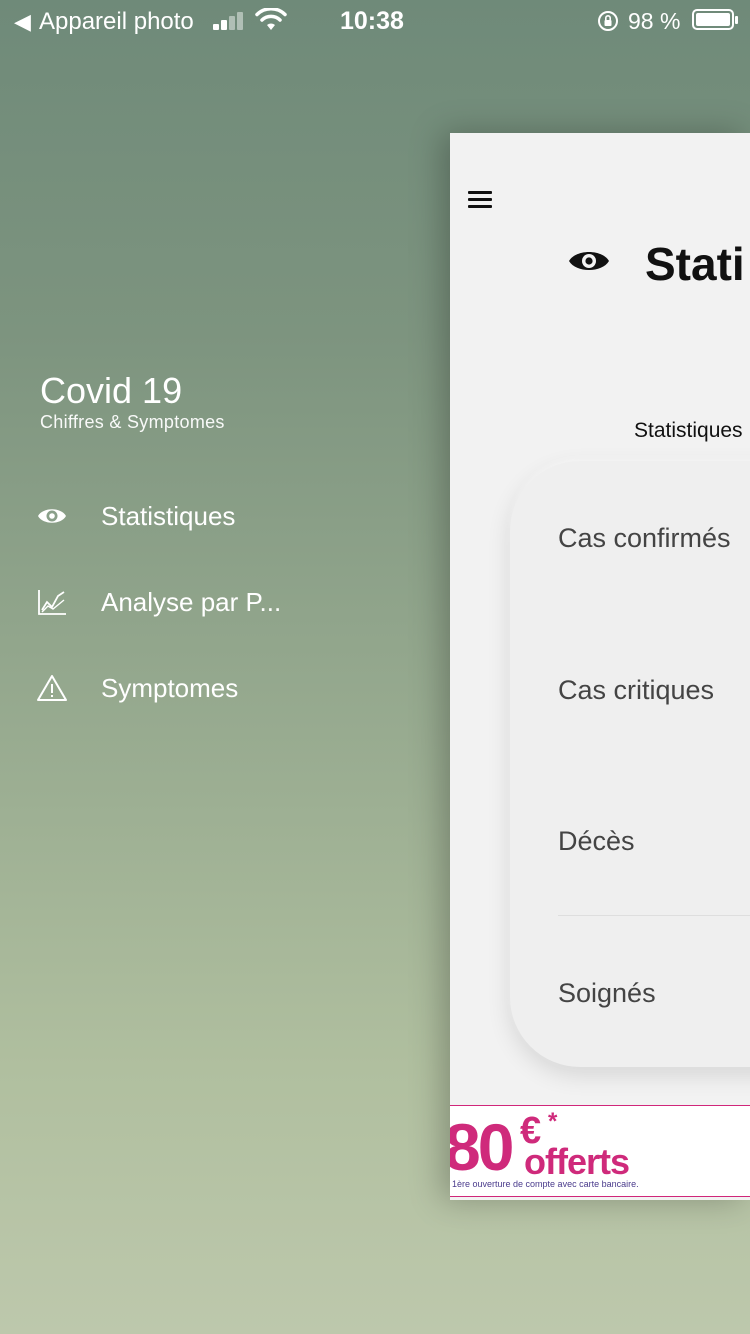 The width and height of the screenshot is (750, 1334). I want to click on back-app-label: Appareil photo, so click(116, 22).